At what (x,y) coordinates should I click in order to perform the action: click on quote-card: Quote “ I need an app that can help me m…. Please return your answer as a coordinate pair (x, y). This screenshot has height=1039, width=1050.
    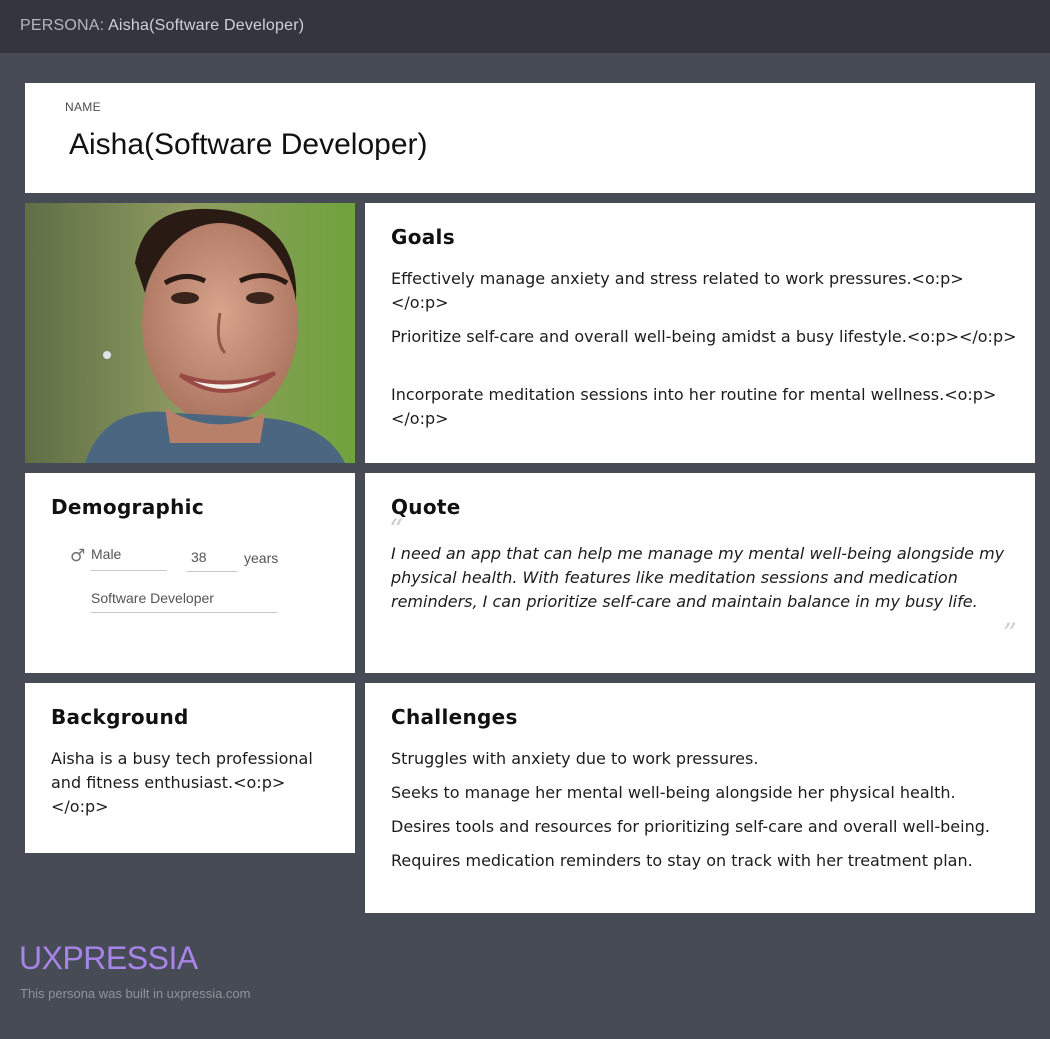
    Looking at the image, I should click on (700, 573).